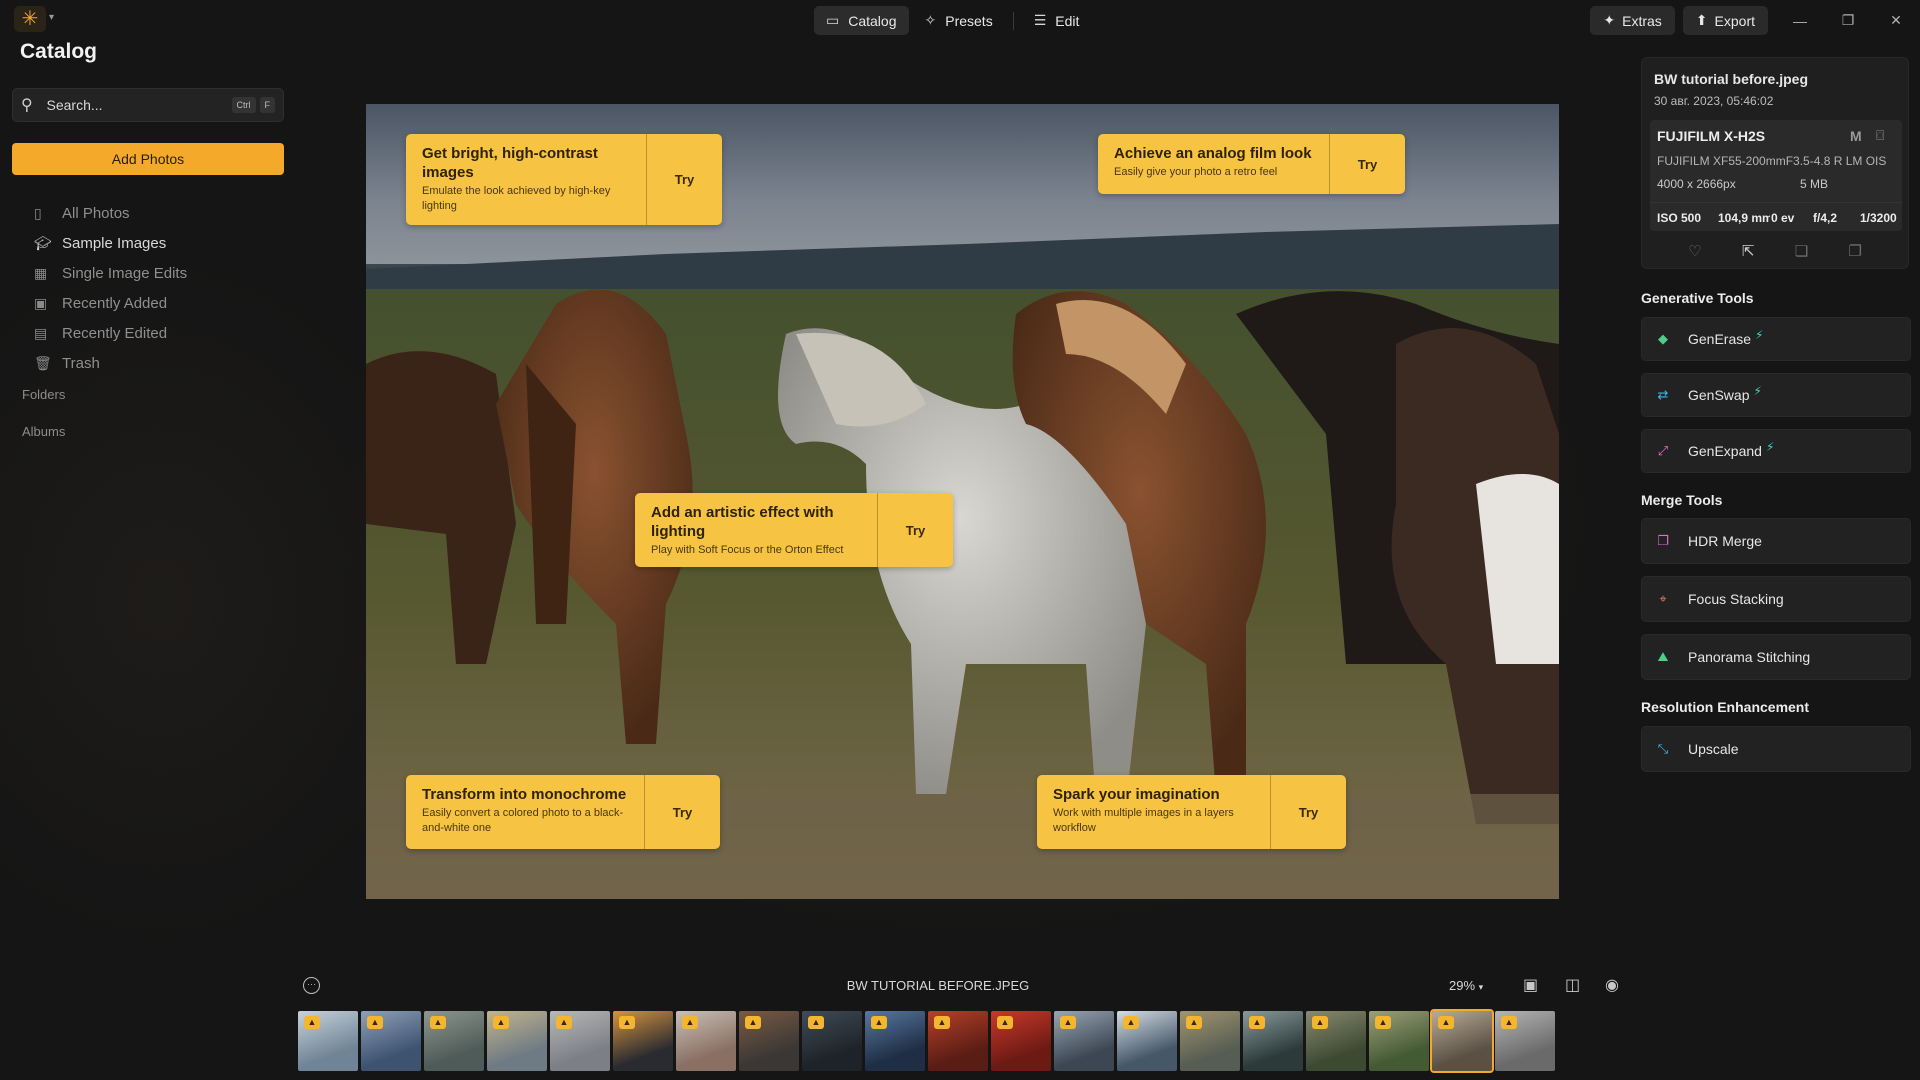 Image resolution: width=1920 pixels, height=1080 pixels. I want to click on copy-icon: ❏, so click(1801, 251).